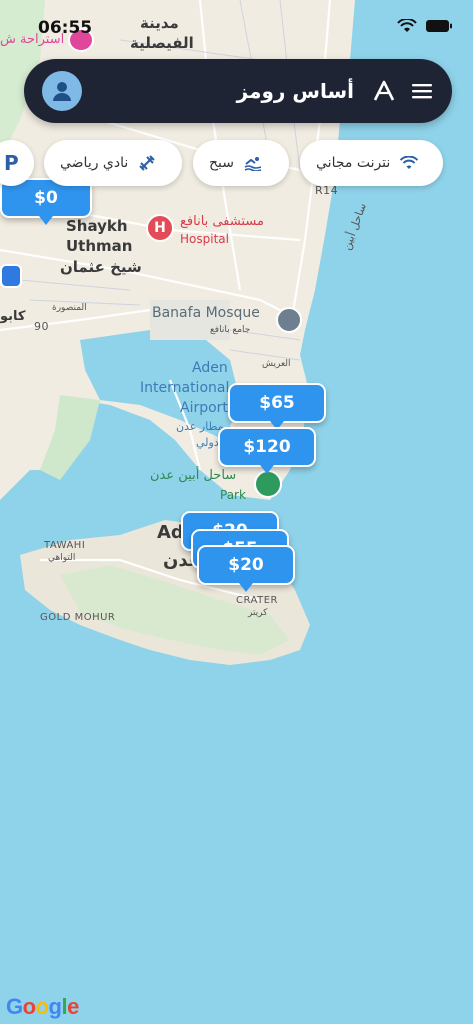 This screenshot has height=1024, width=473. Describe the element at coordinates (257, 600) in the screenshot. I see `map-label: CRATER` at that location.